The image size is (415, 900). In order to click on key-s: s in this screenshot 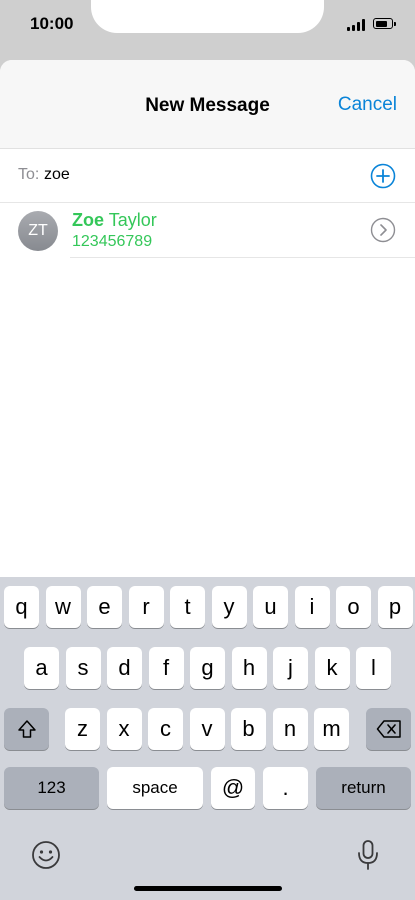, I will do `click(83, 668)`.